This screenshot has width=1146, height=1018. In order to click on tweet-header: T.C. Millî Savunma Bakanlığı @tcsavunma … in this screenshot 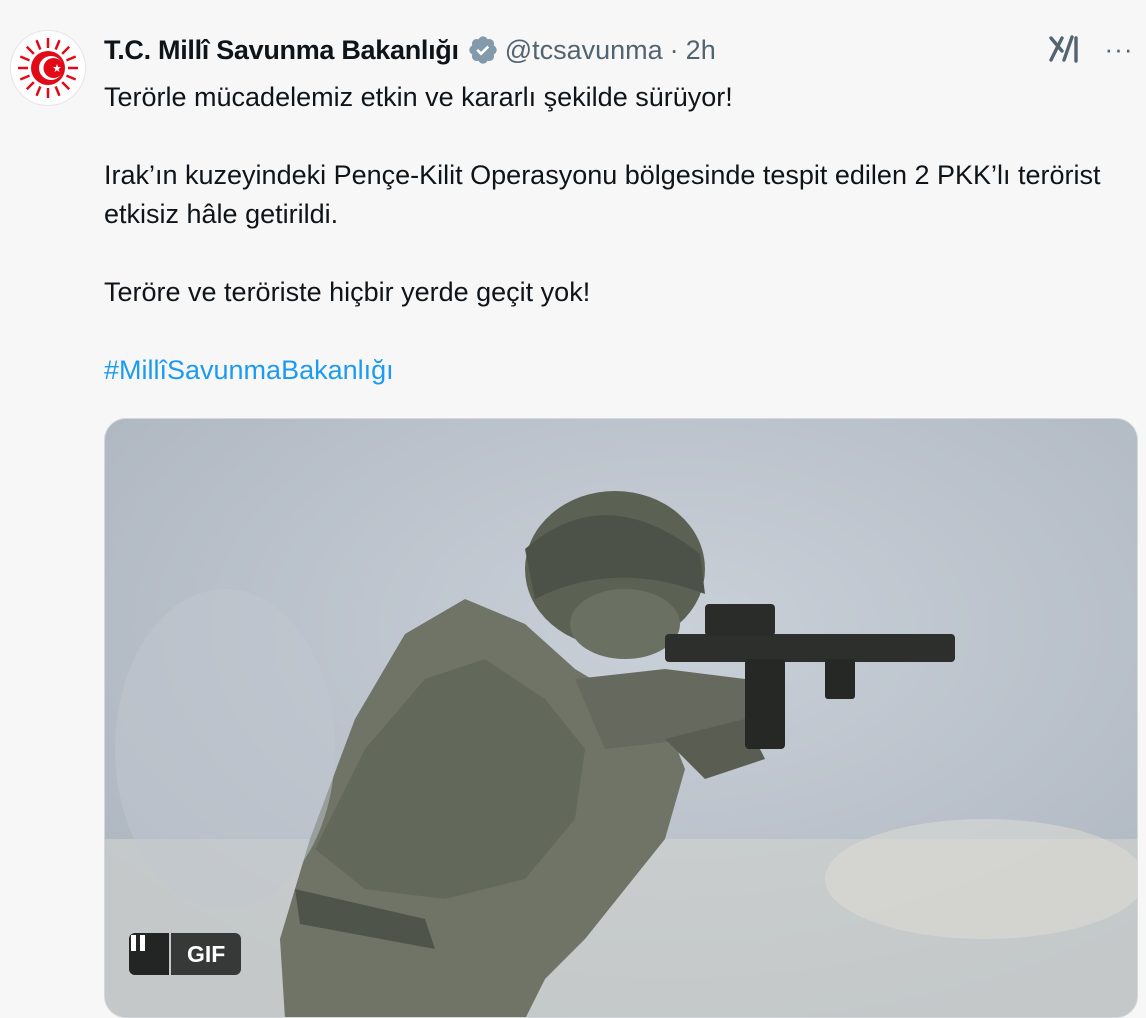, I will do `click(565, 50)`.